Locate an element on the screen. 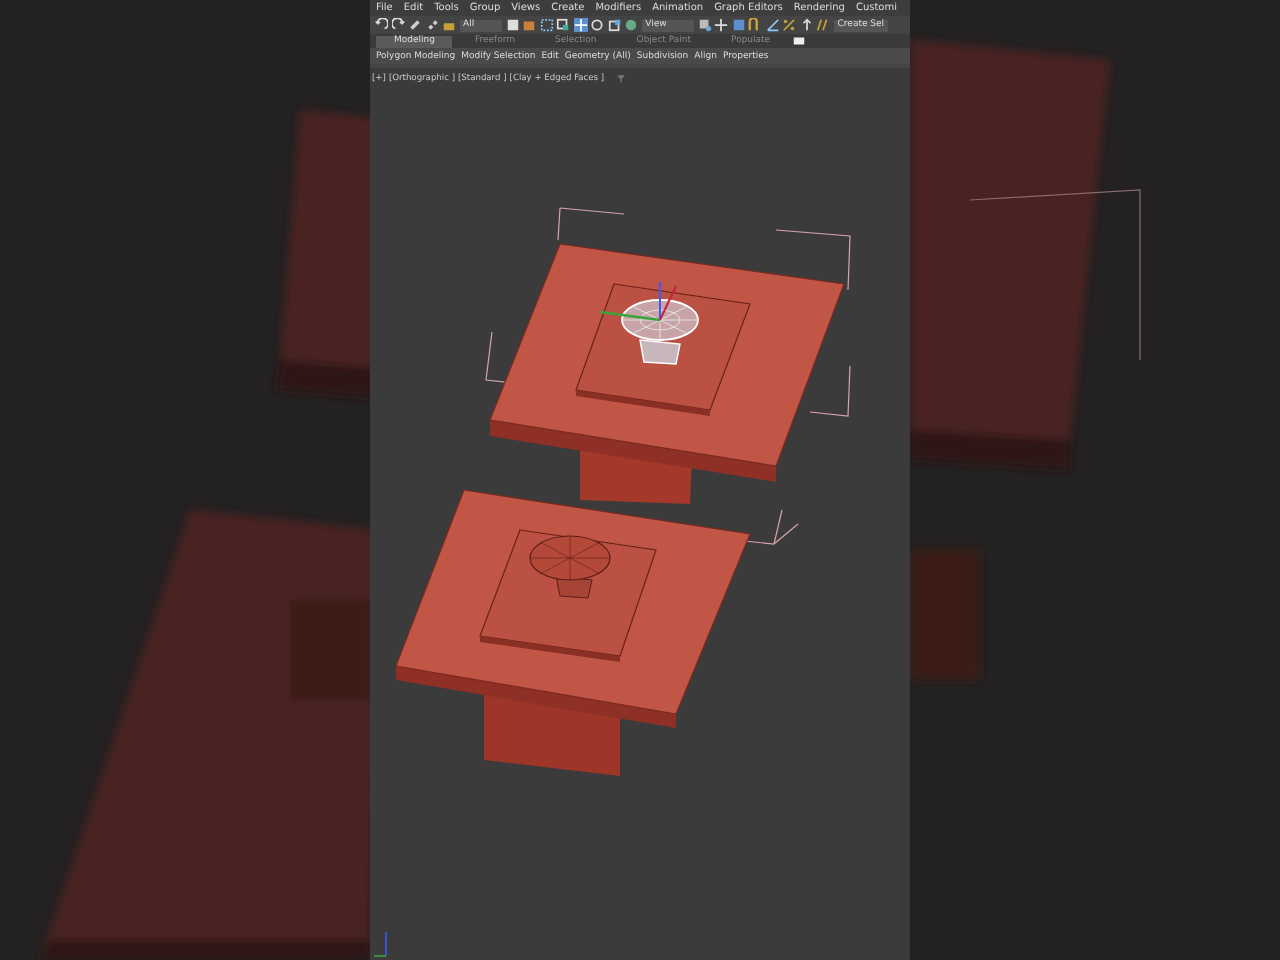 The image size is (1280, 960). unlink-icon is located at coordinates (432, 25).